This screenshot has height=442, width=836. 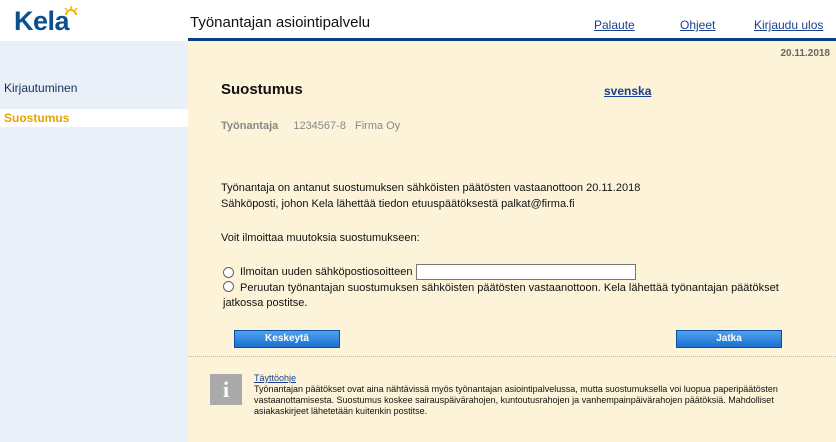 I want to click on logout-link: Kirjaudu ulos, so click(x=788, y=25).